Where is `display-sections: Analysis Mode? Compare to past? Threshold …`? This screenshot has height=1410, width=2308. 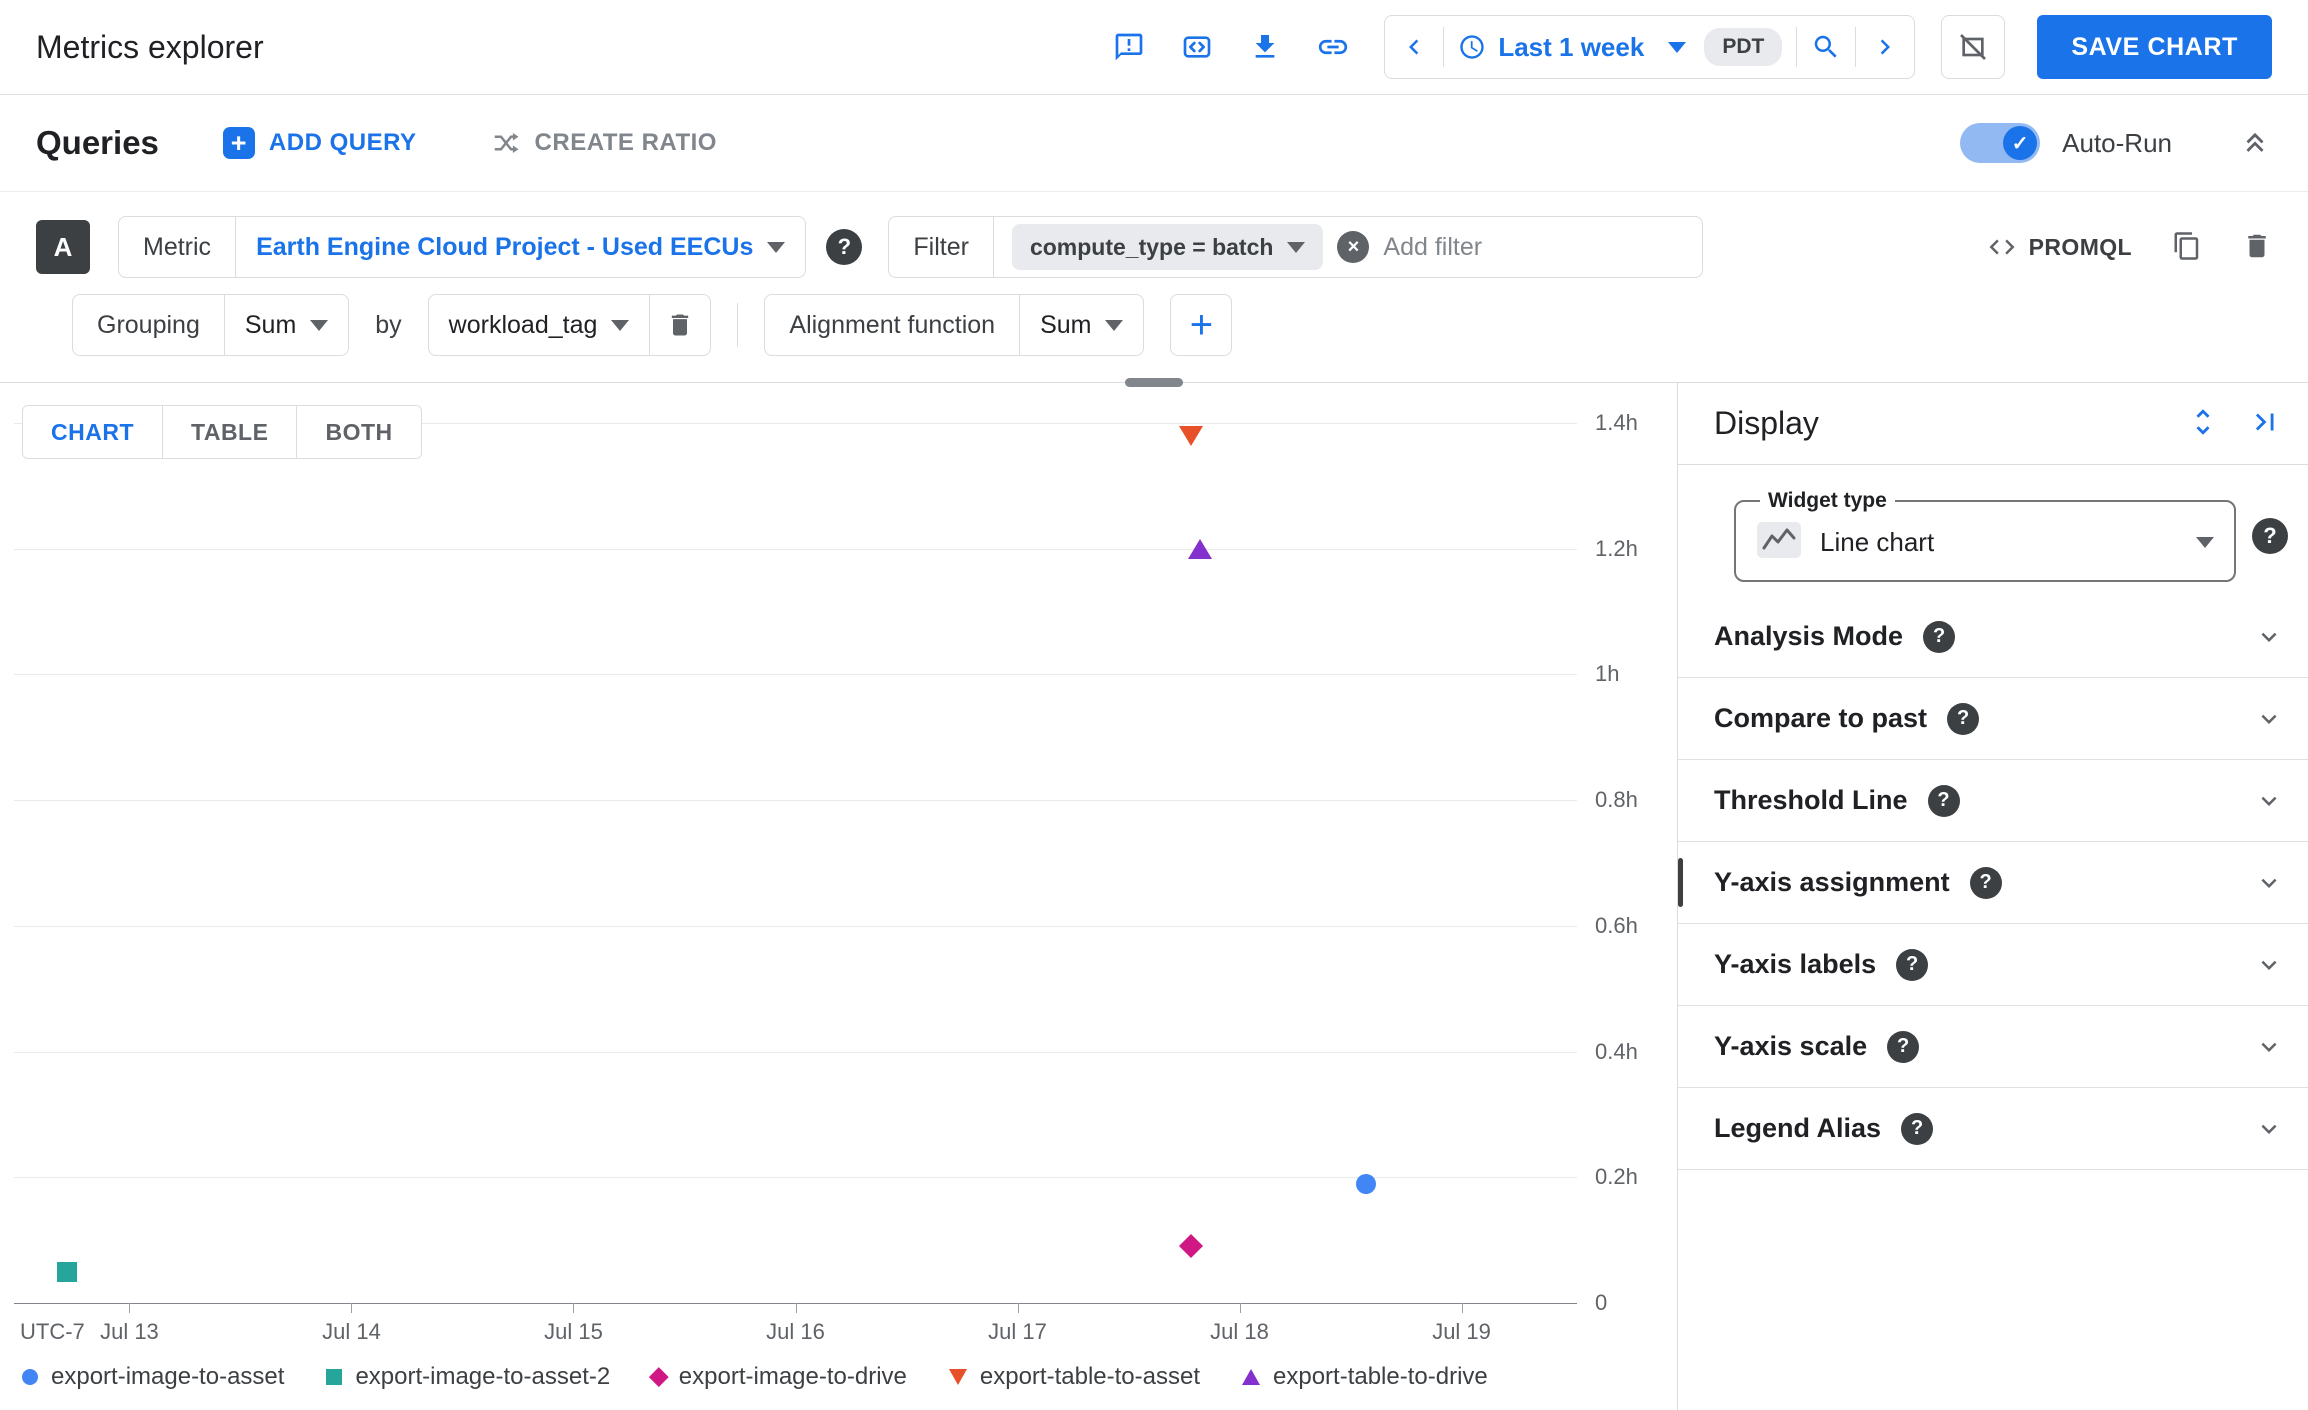 display-sections: Analysis Mode? Compare to past? Threshold … is located at coordinates (1993, 883).